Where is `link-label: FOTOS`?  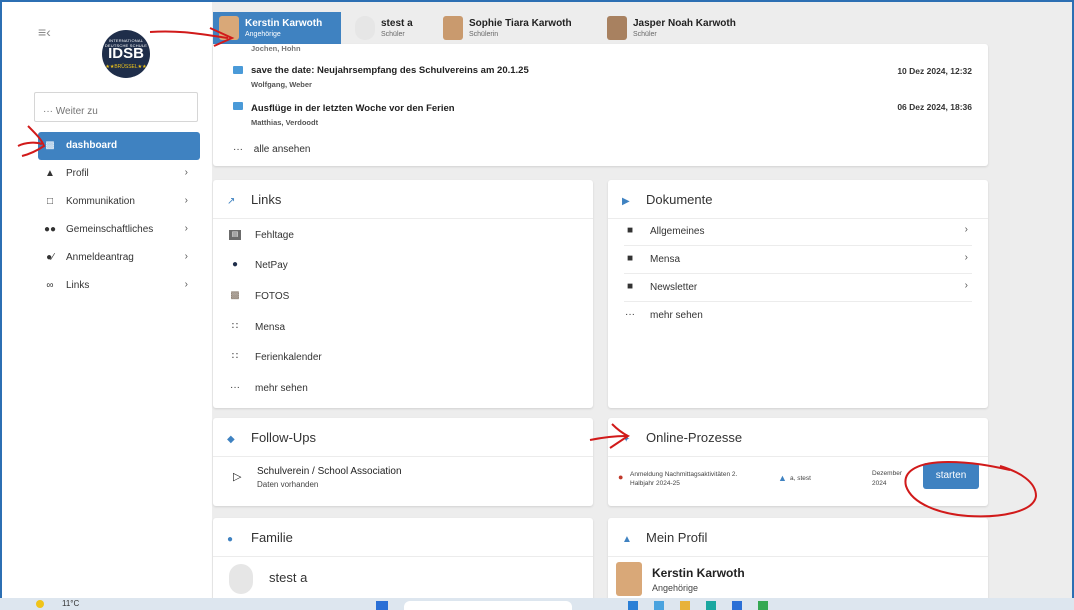 link-label: FOTOS is located at coordinates (272, 296).